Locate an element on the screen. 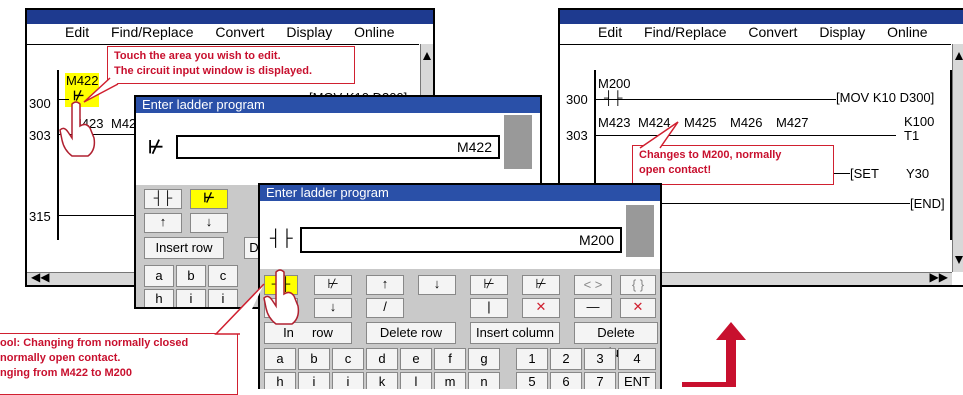 The height and width of the screenshot is (395, 963). callout-tool-line1: ool: Changing from normally closed is located at coordinates (94, 343).